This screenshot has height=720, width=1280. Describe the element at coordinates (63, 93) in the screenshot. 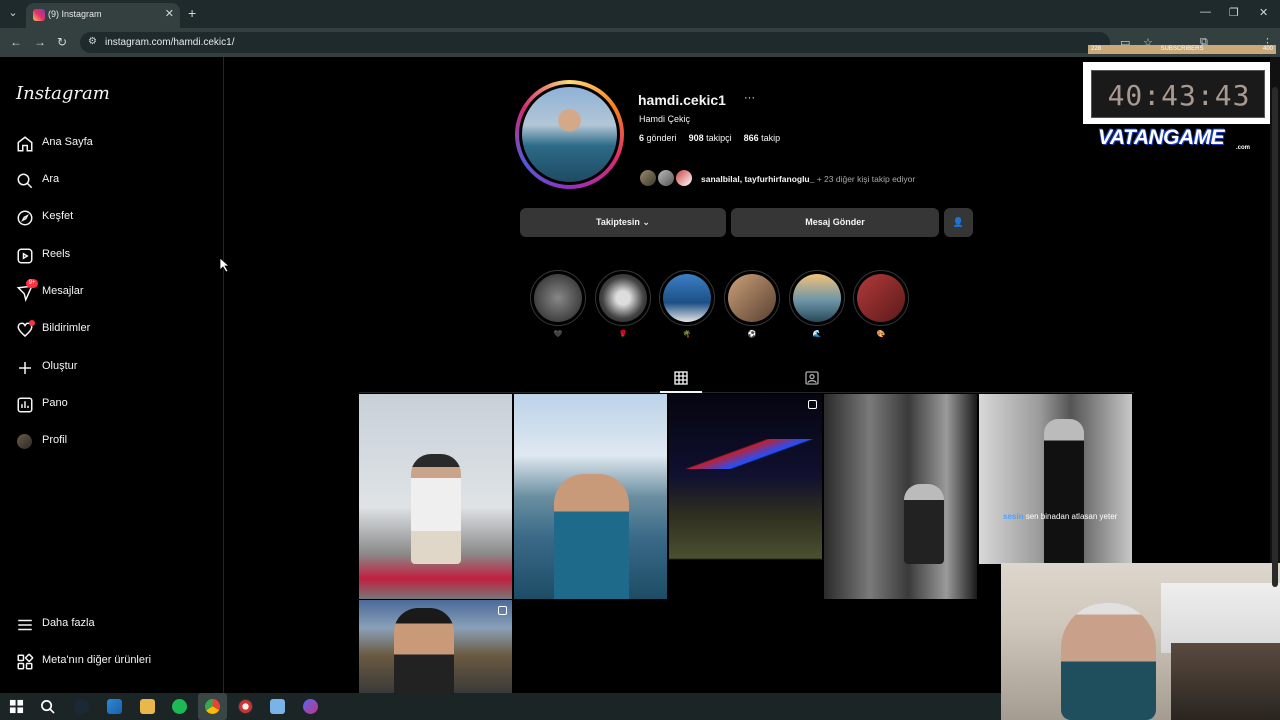

I see `instagram-logo: Instagram` at that location.